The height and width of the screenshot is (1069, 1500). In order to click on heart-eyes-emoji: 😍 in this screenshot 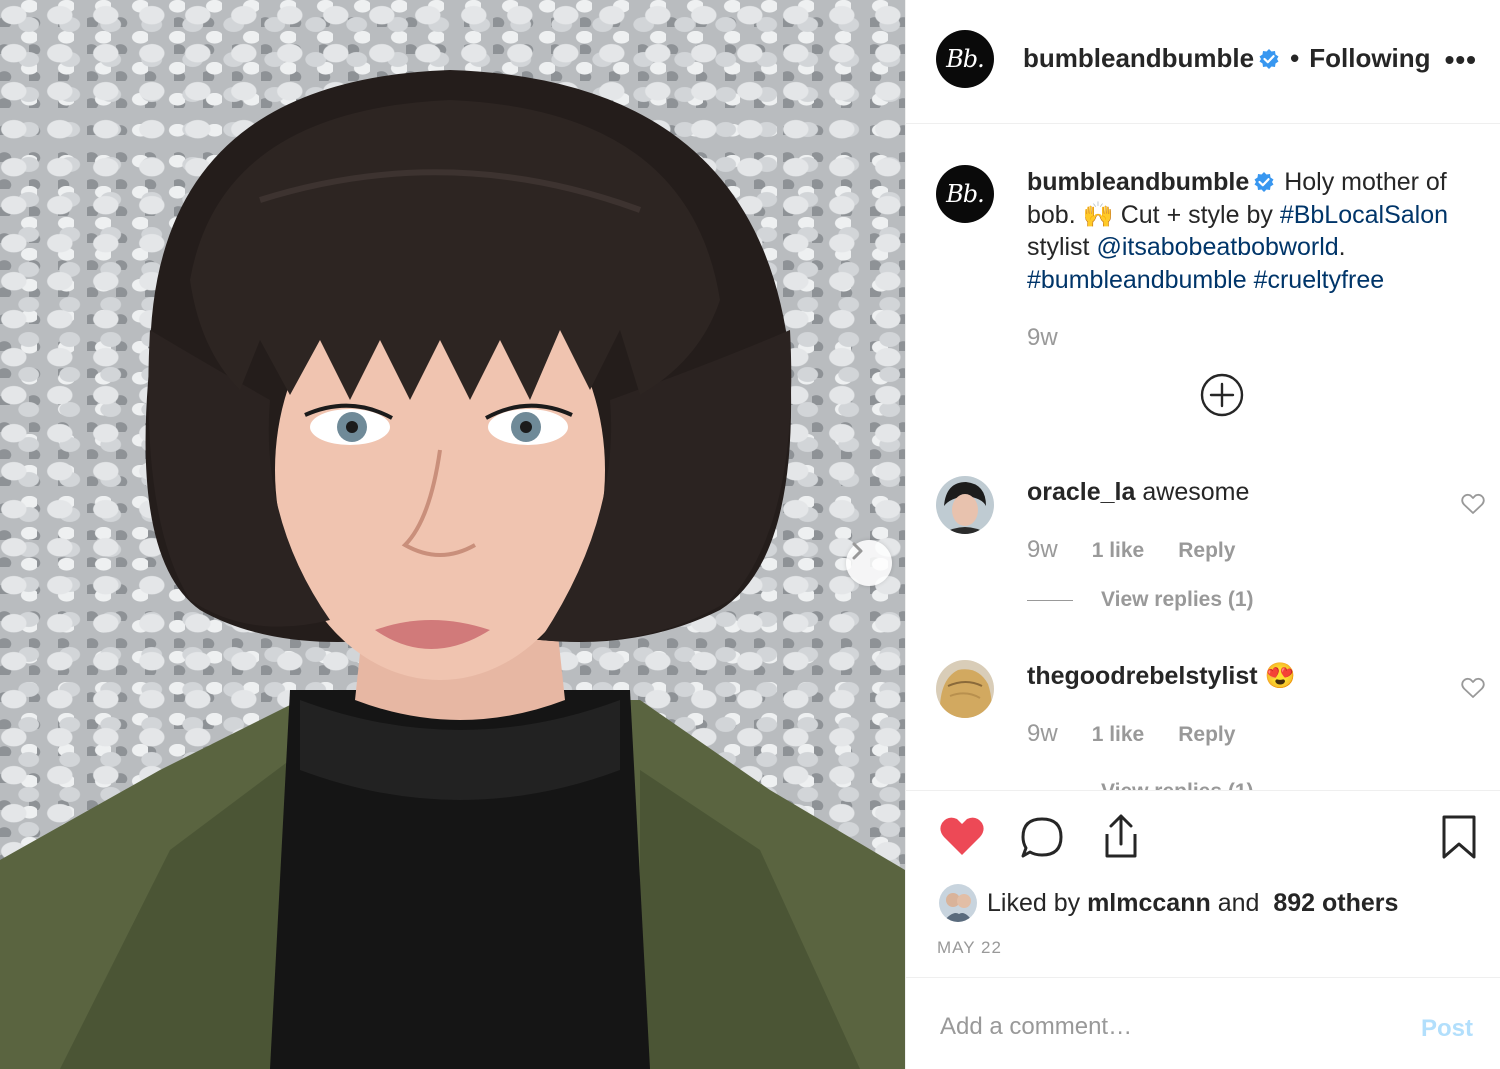, I will do `click(1280, 676)`.